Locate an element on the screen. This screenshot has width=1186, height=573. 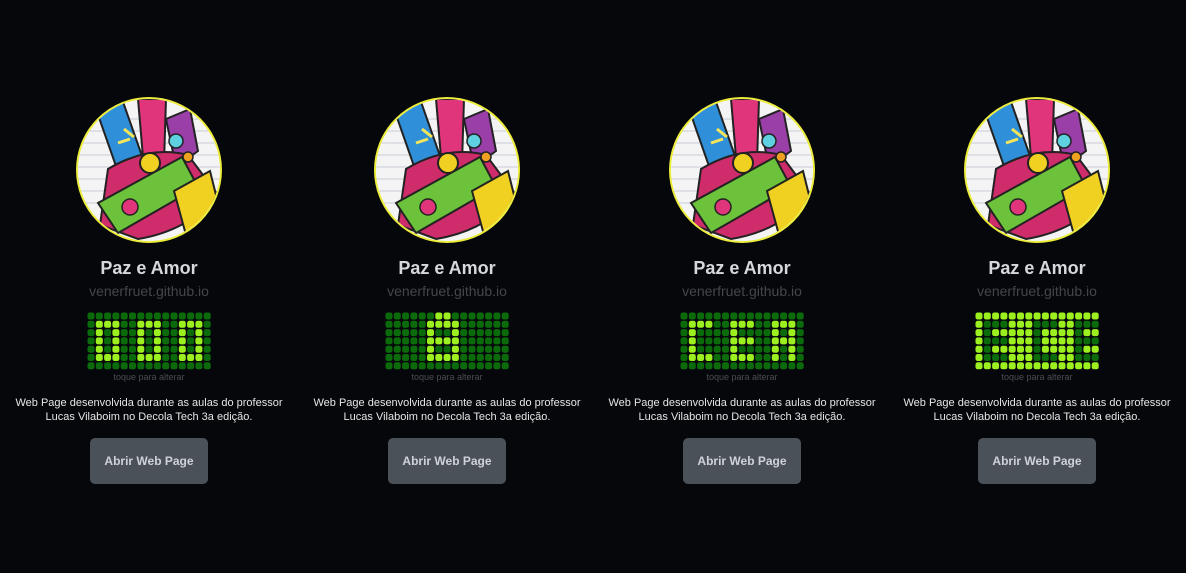
led-matrix-hint: toque para alterar is located at coordinates (1037, 377).